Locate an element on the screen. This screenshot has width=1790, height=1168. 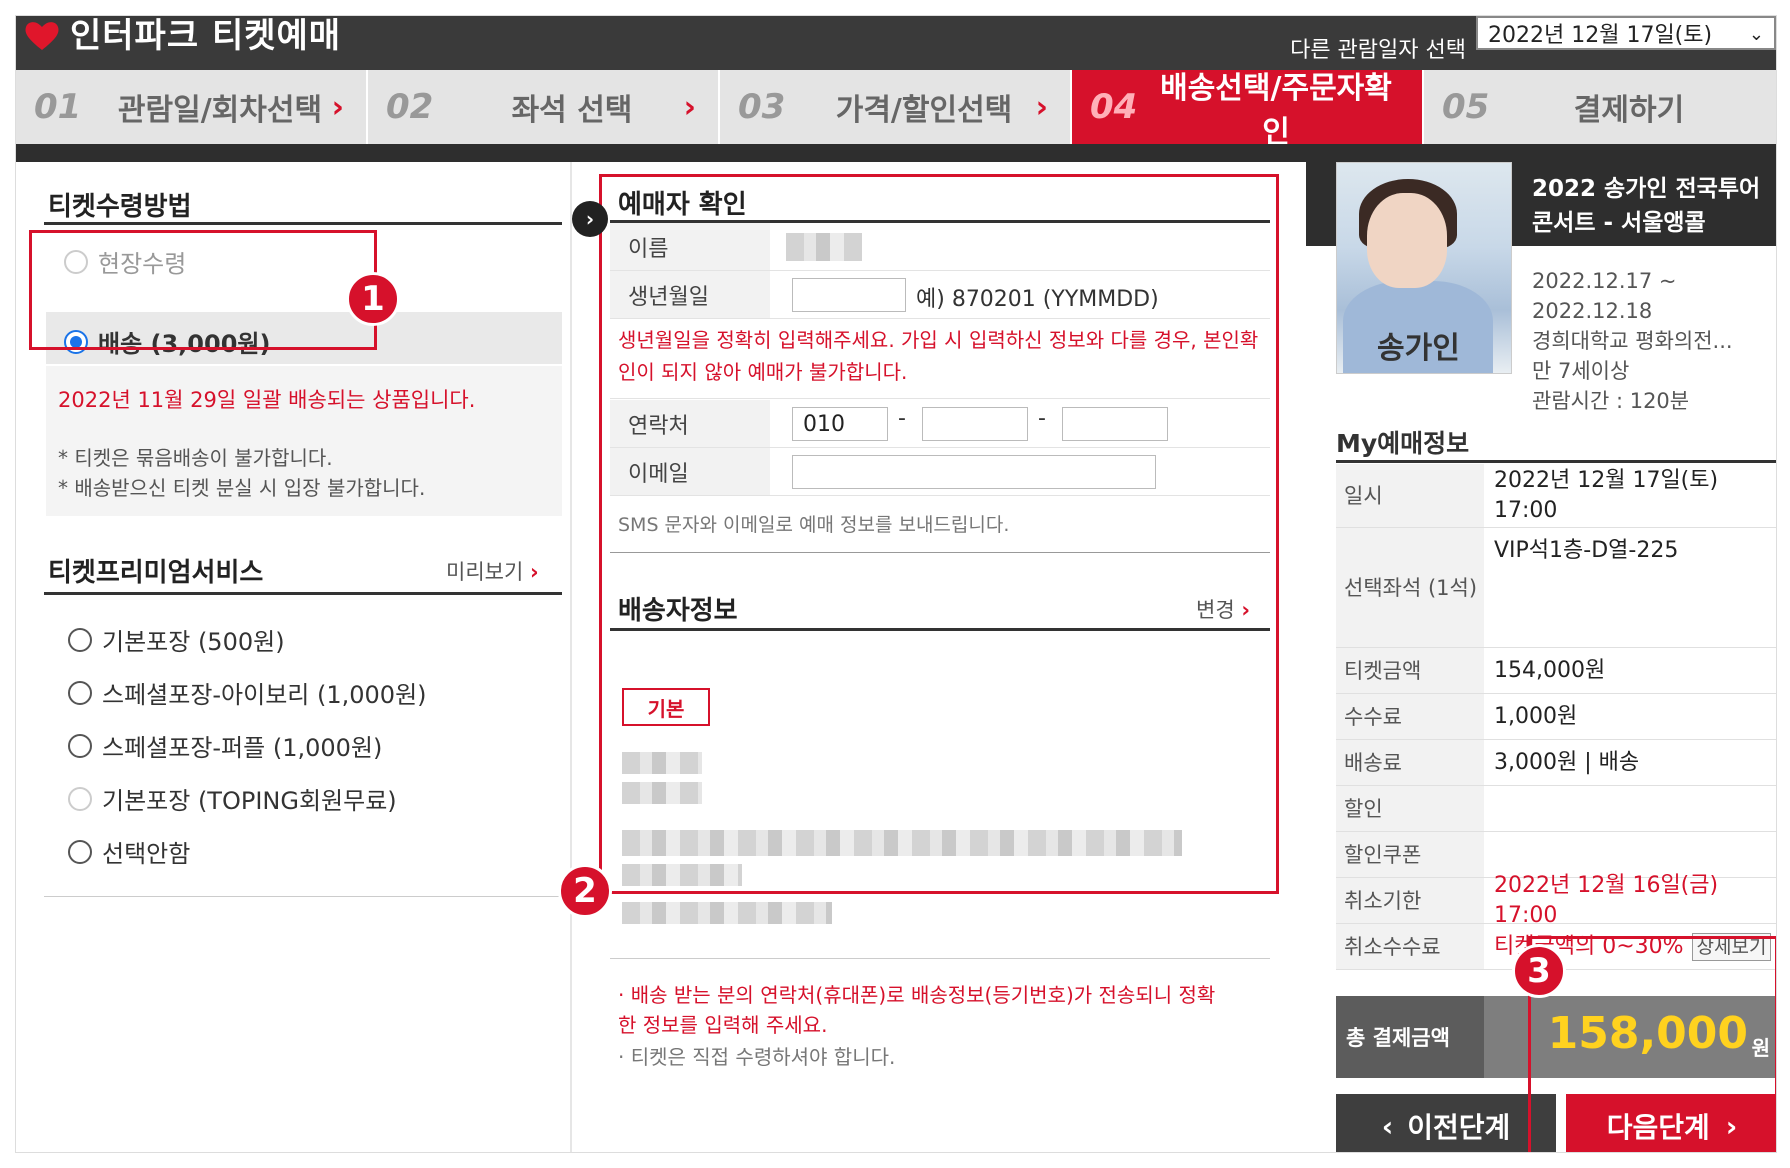
row-ticket-price: 티켓금액 154,000원 is located at coordinates (1556, 671).